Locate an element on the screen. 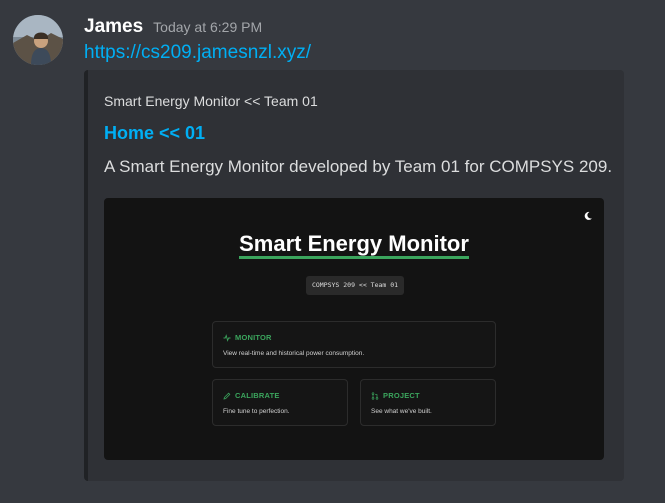 The width and height of the screenshot is (665, 503). message-header: James Today at 6:29 PM is located at coordinates (173, 27).